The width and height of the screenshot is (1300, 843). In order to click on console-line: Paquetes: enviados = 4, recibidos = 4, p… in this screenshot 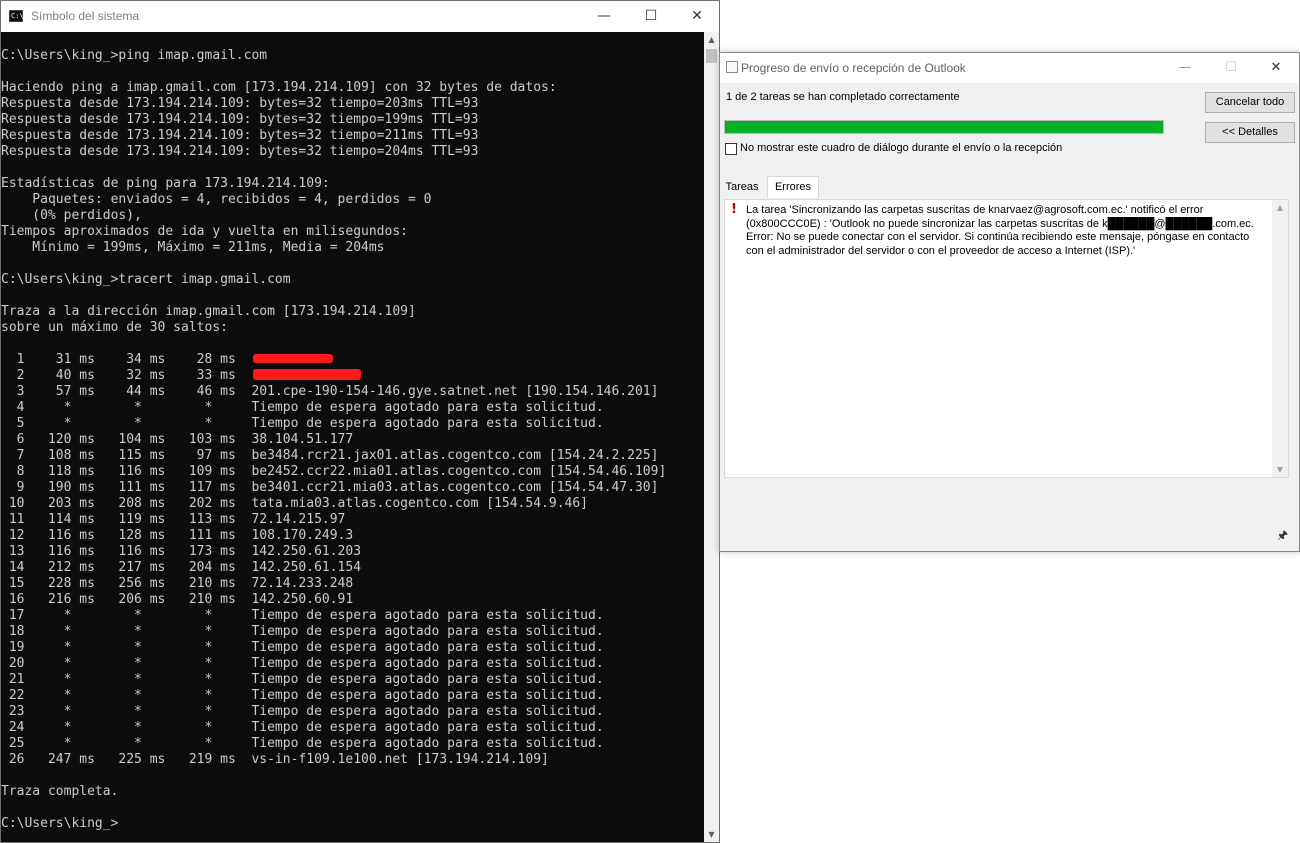, I will do `click(216, 199)`.